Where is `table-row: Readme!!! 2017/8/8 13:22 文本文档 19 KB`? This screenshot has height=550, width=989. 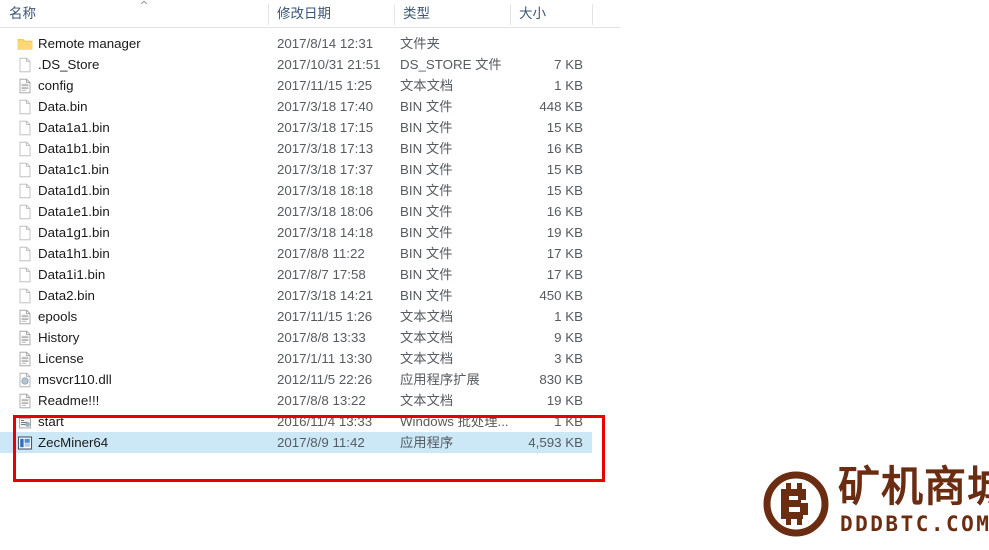
table-row: Readme!!! 2017/8/8 13:22 文本文档 19 KB is located at coordinates (296, 400).